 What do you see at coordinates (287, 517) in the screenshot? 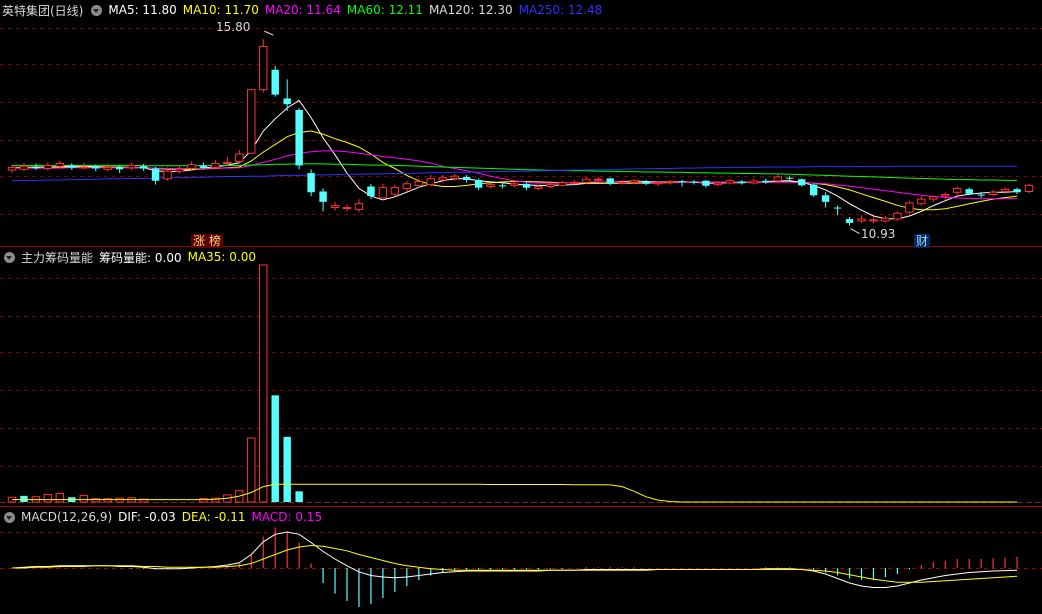
I see `macd-value-label: MACD: 0.15` at bounding box center [287, 517].